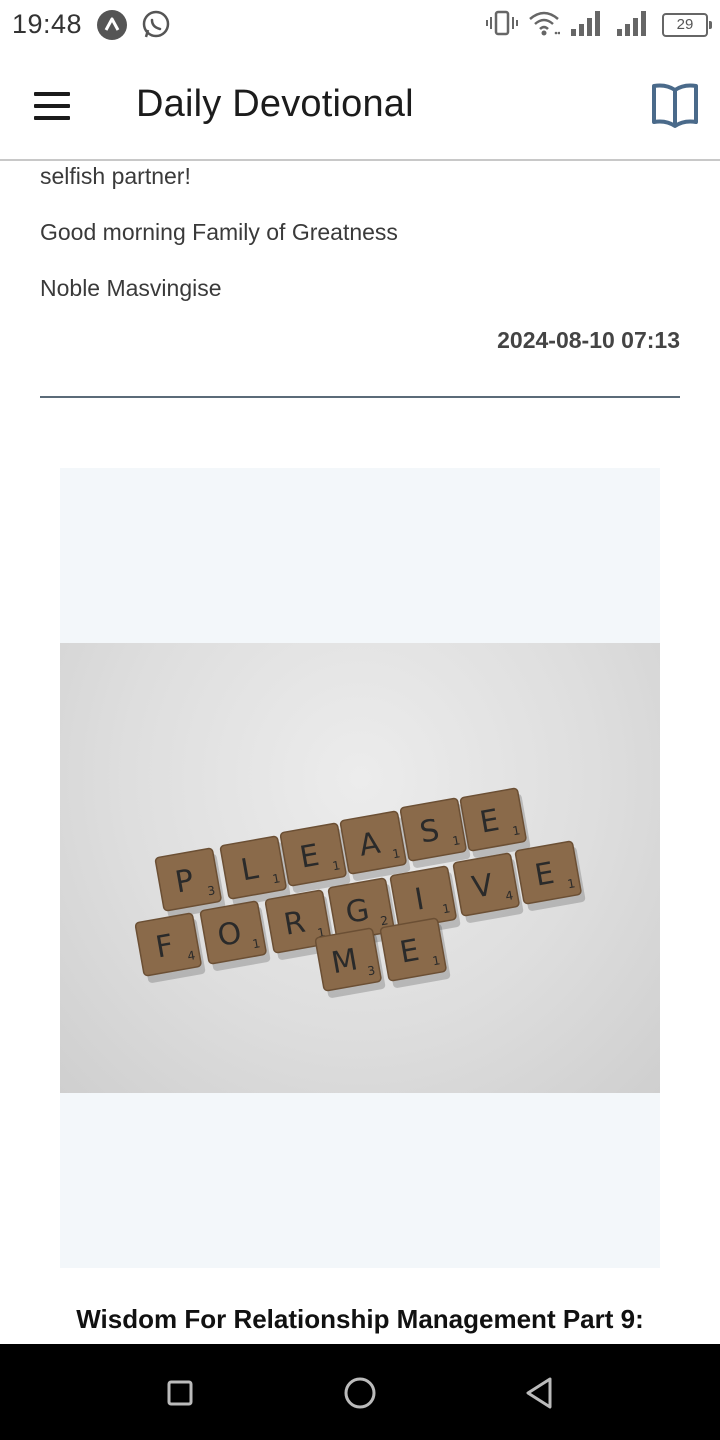 This screenshot has height=1440, width=720. Describe the element at coordinates (170, 947) in the screenshot. I see `scrabble-tile: F4` at that location.